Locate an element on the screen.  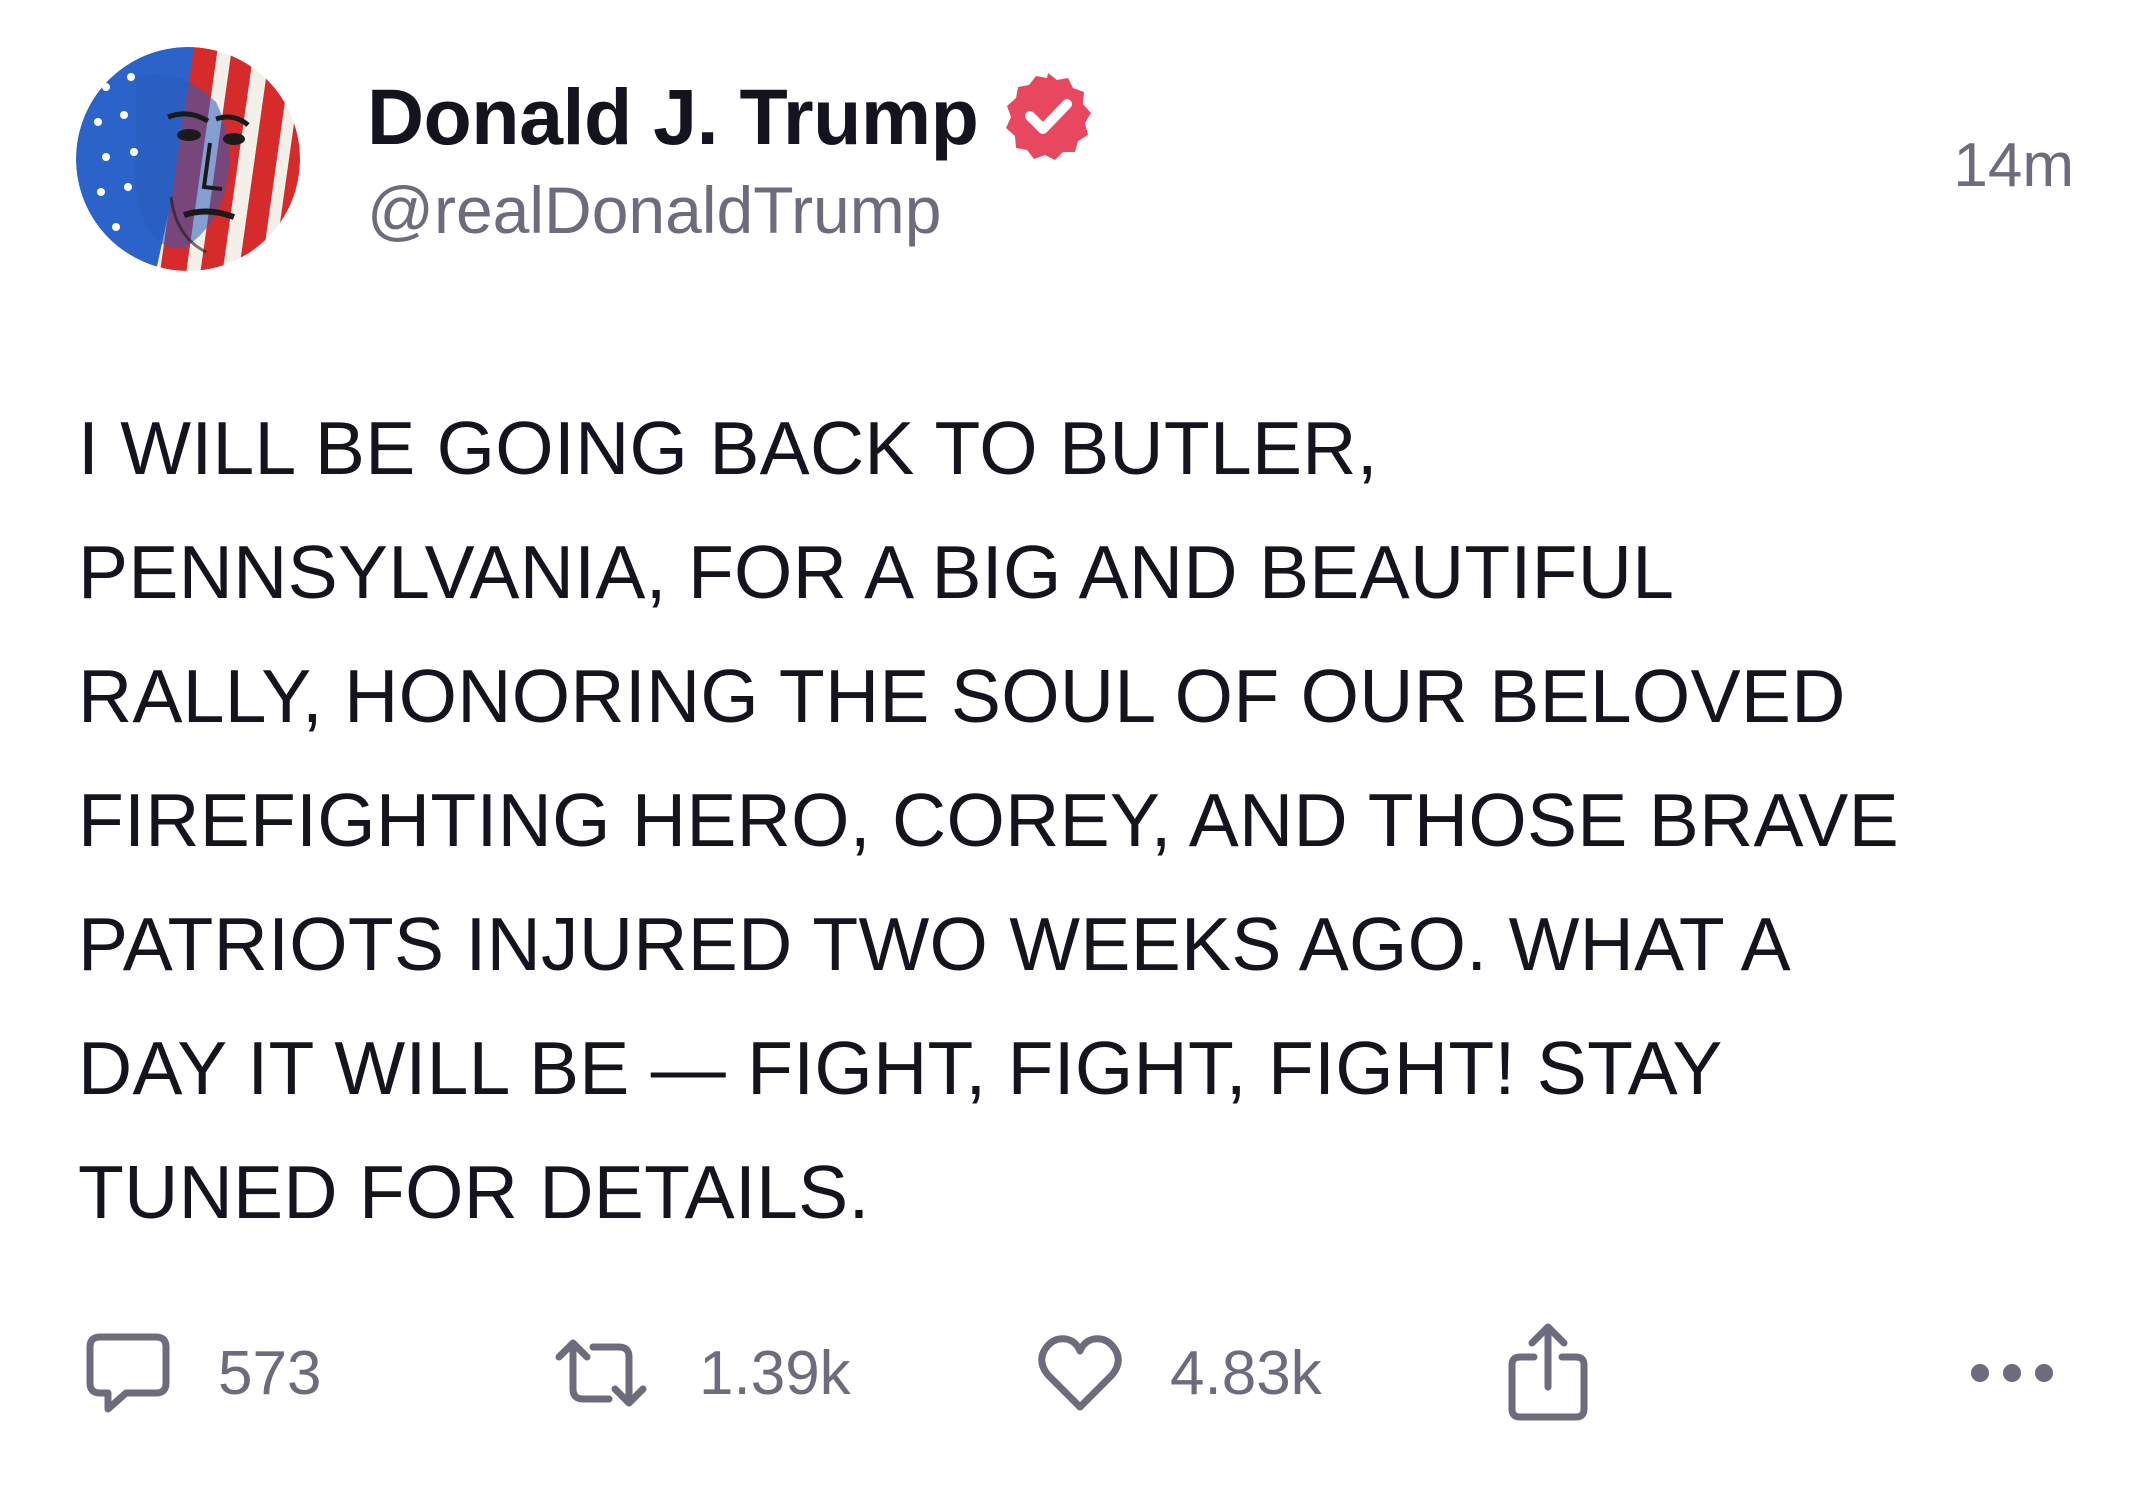
repost-icon is located at coordinates (601, 1373).